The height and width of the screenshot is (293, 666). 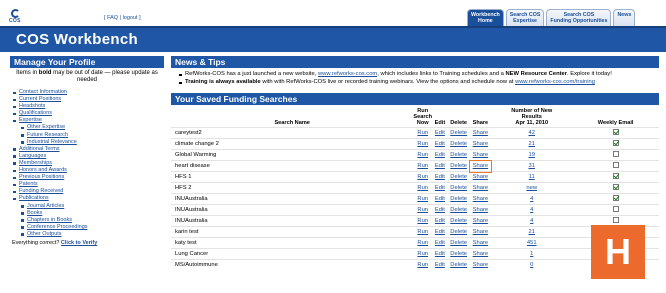 What do you see at coordinates (525, 17) in the screenshot?
I see `tab-search-expertise: Search COS Expertise` at bounding box center [525, 17].